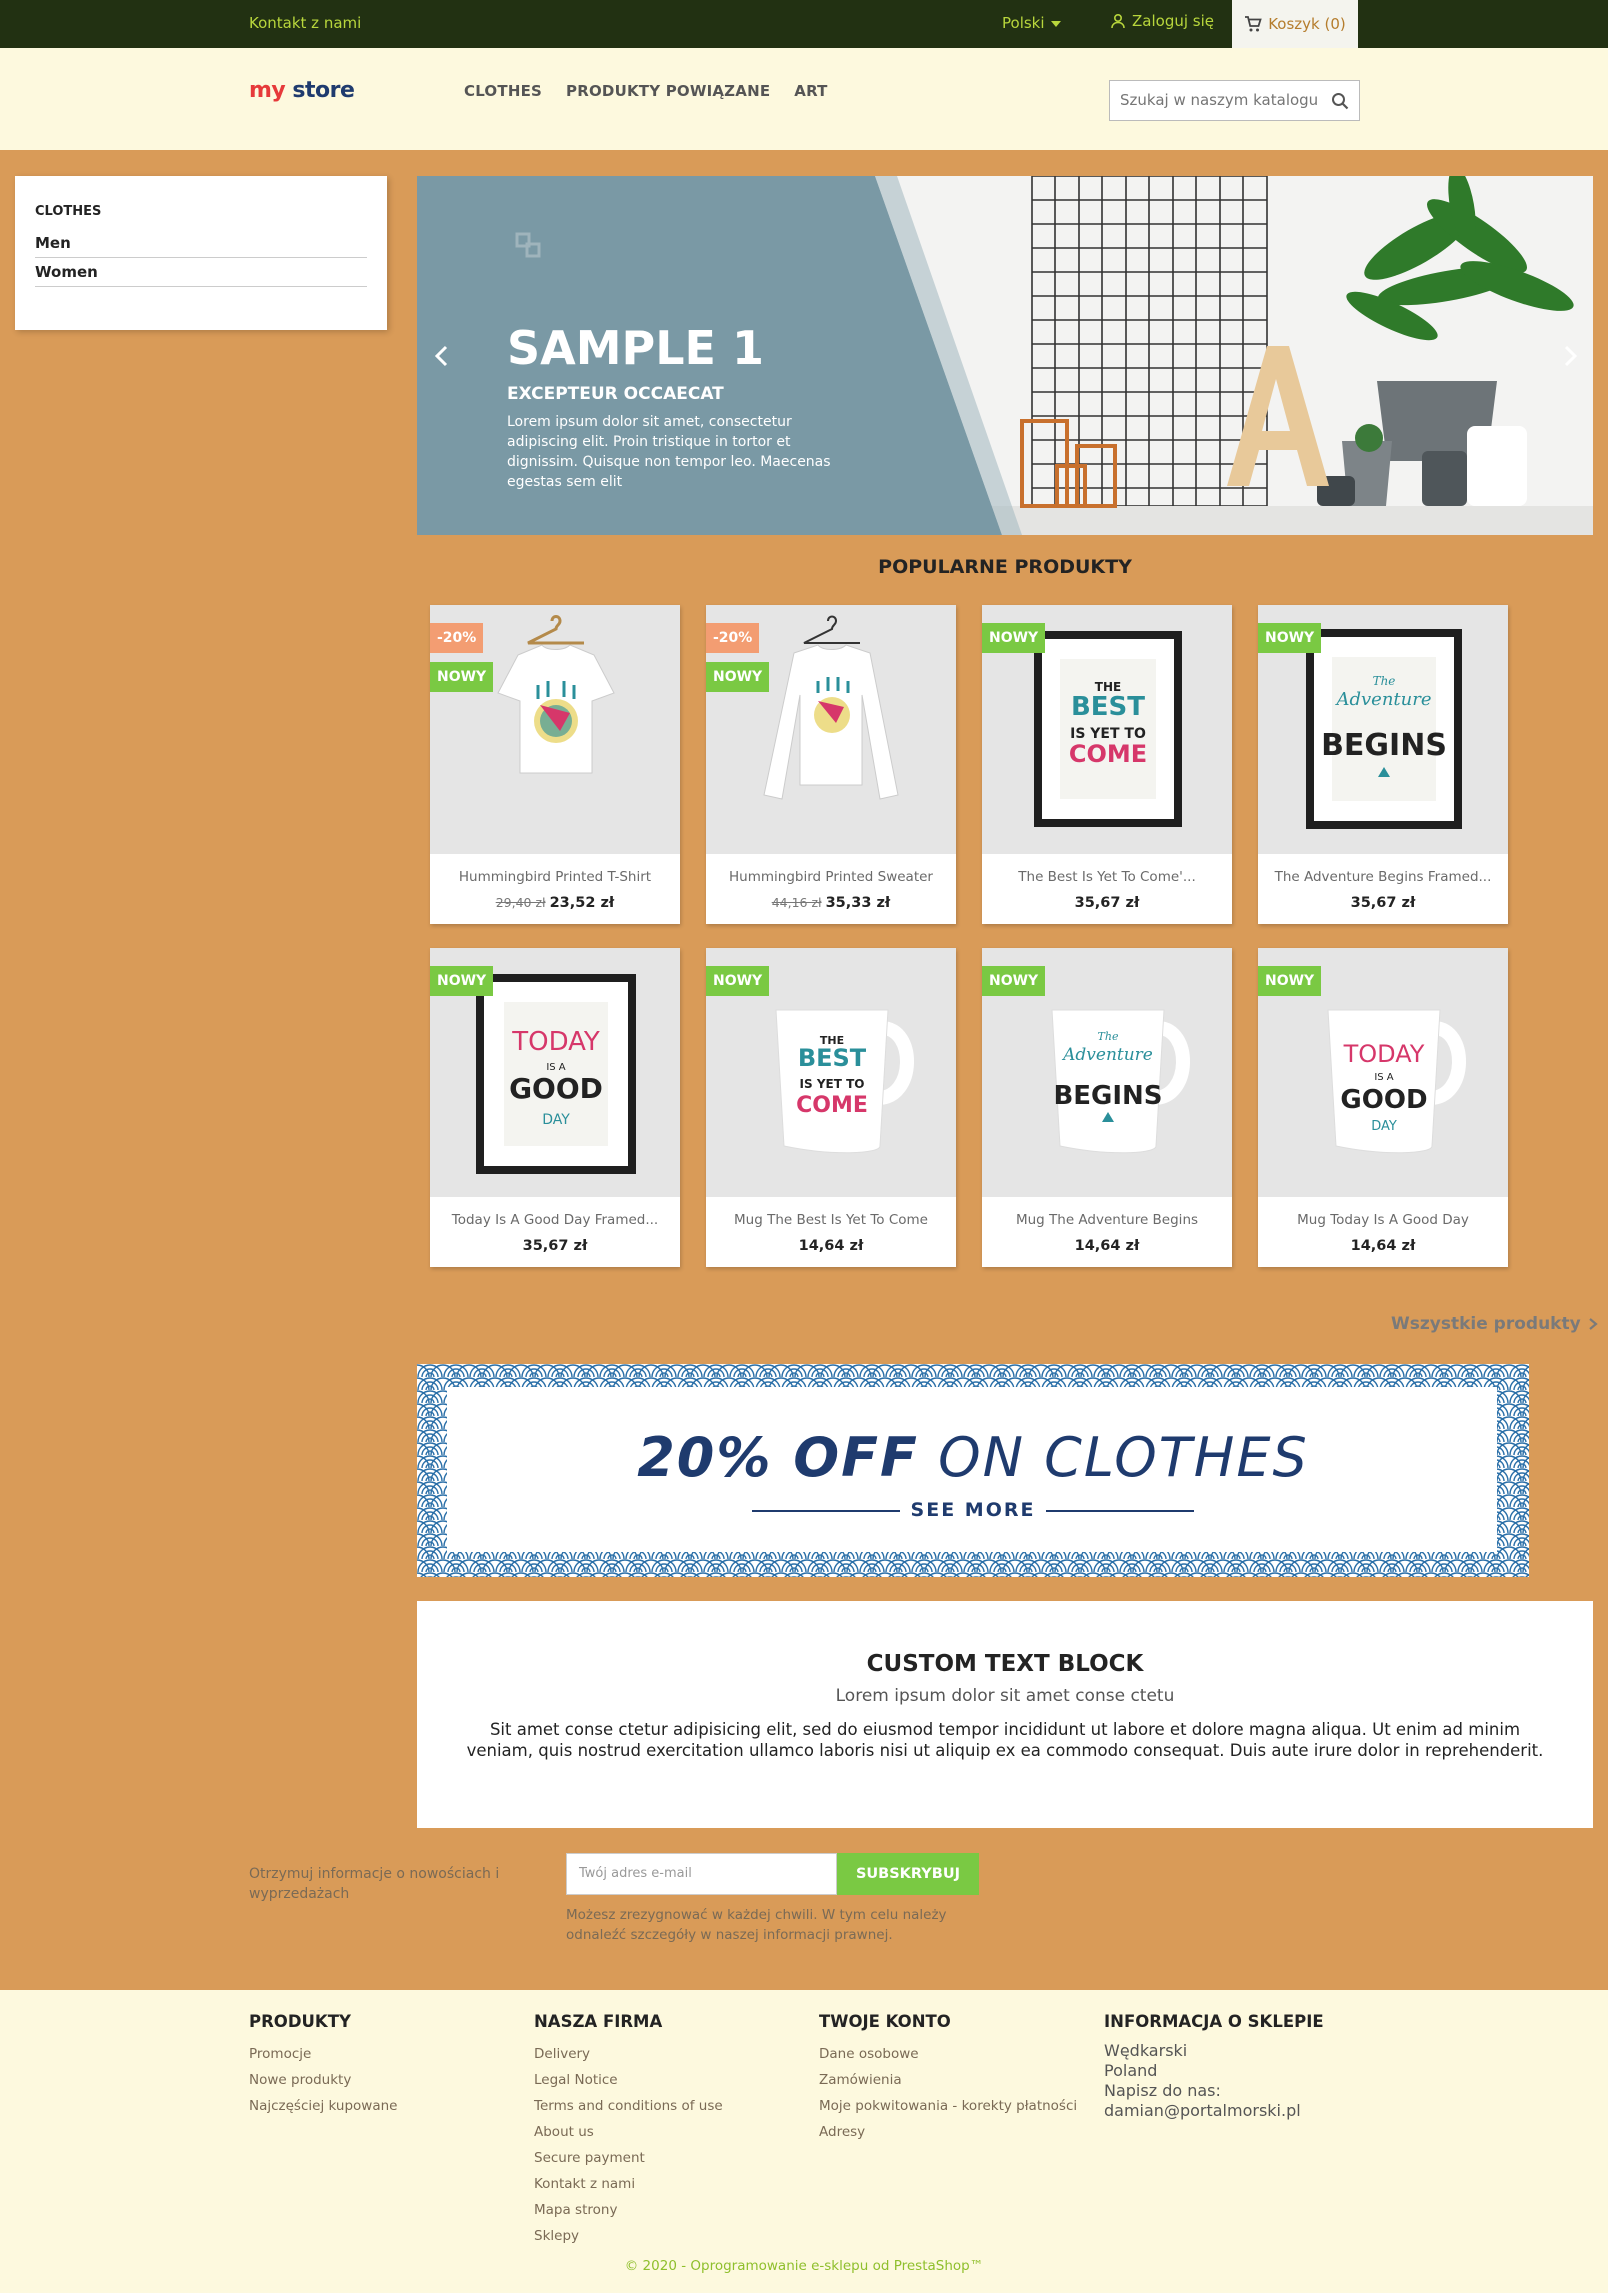 The image size is (1608, 2293). What do you see at coordinates (973, 1510) in the screenshot?
I see `promo-see-more: SEE MORE` at bounding box center [973, 1510].